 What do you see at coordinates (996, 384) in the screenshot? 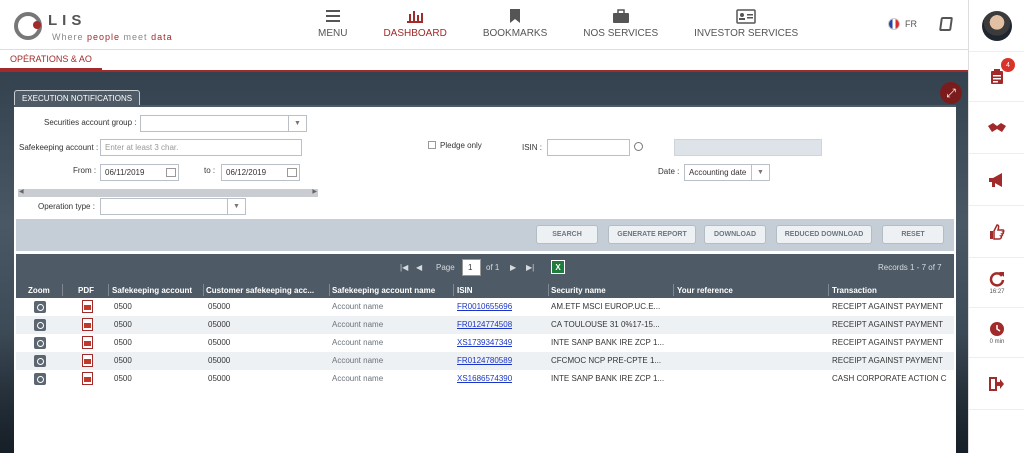
I see `logout-button` at bounding box center [996, 384].